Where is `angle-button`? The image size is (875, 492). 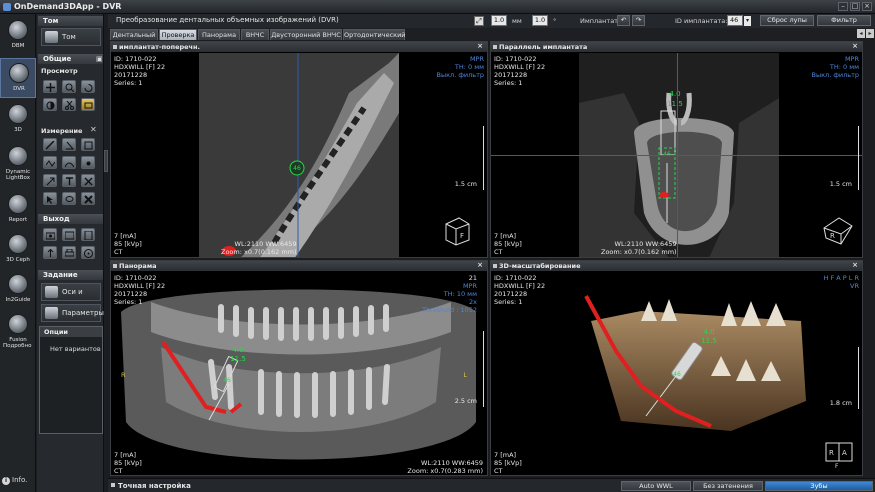
angle-button is located at coordinates (69, 144).